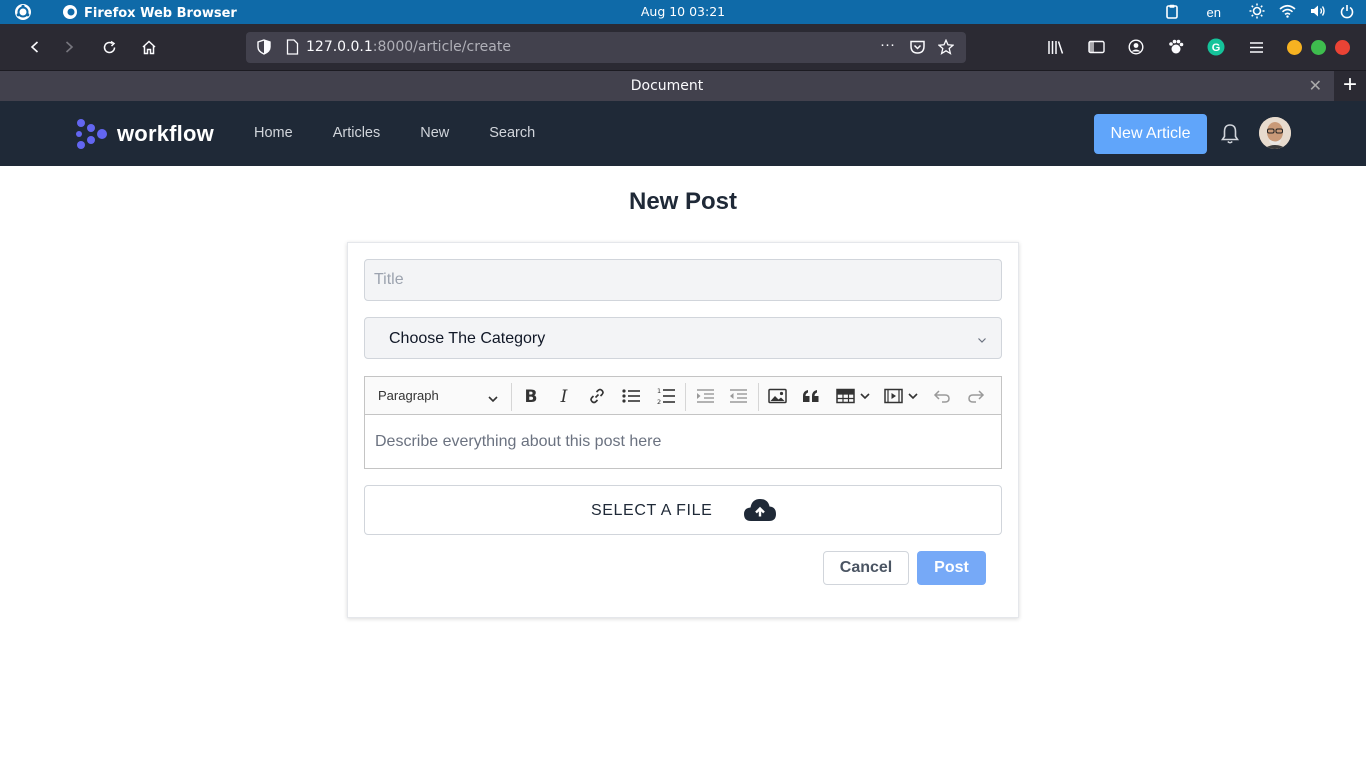 Image resolution: width=1366 pixels, height=768 pixels. What do you see at coordinates (165, 133) in the screenshot?
I see `brand-name: workflow` at bounding box center [165, 133].